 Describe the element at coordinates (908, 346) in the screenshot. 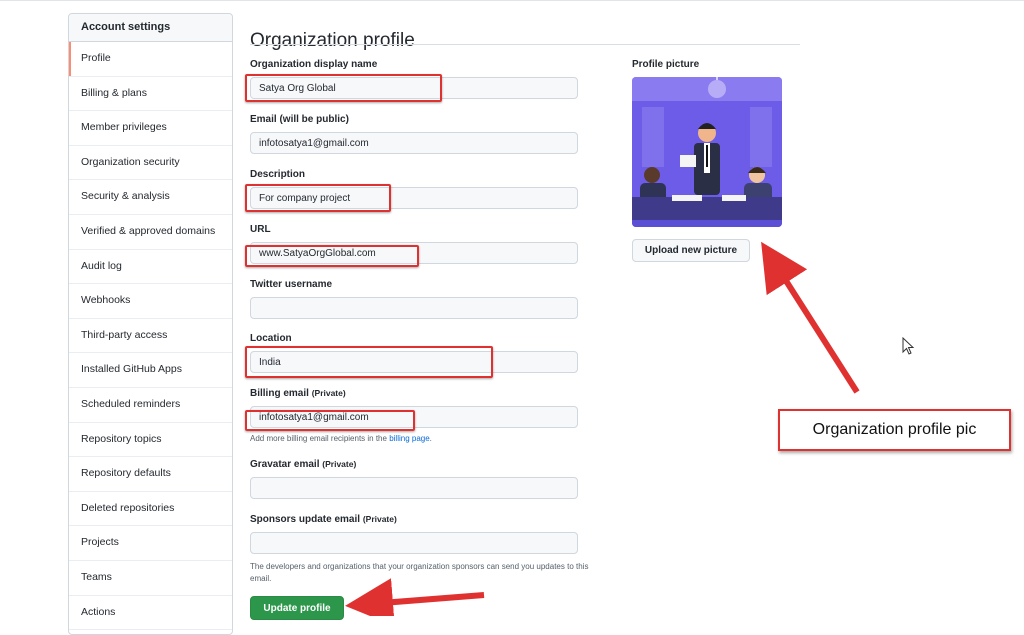

I see `mouse-cursor-icon` at that location.